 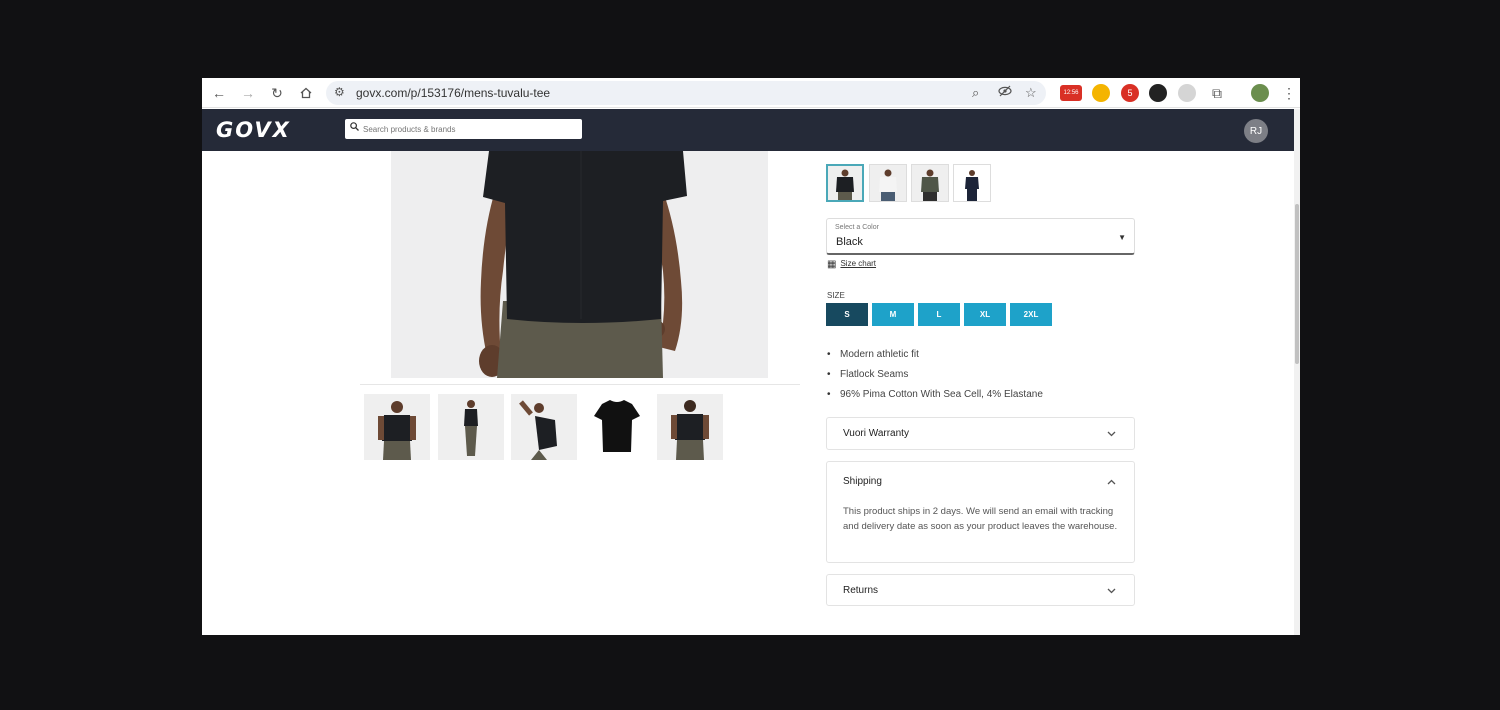 What do you see at coordinates (1031, 314) in the screenshot?
I see `size-button-2xl: 2XL` at bounding box center [1031, 314].